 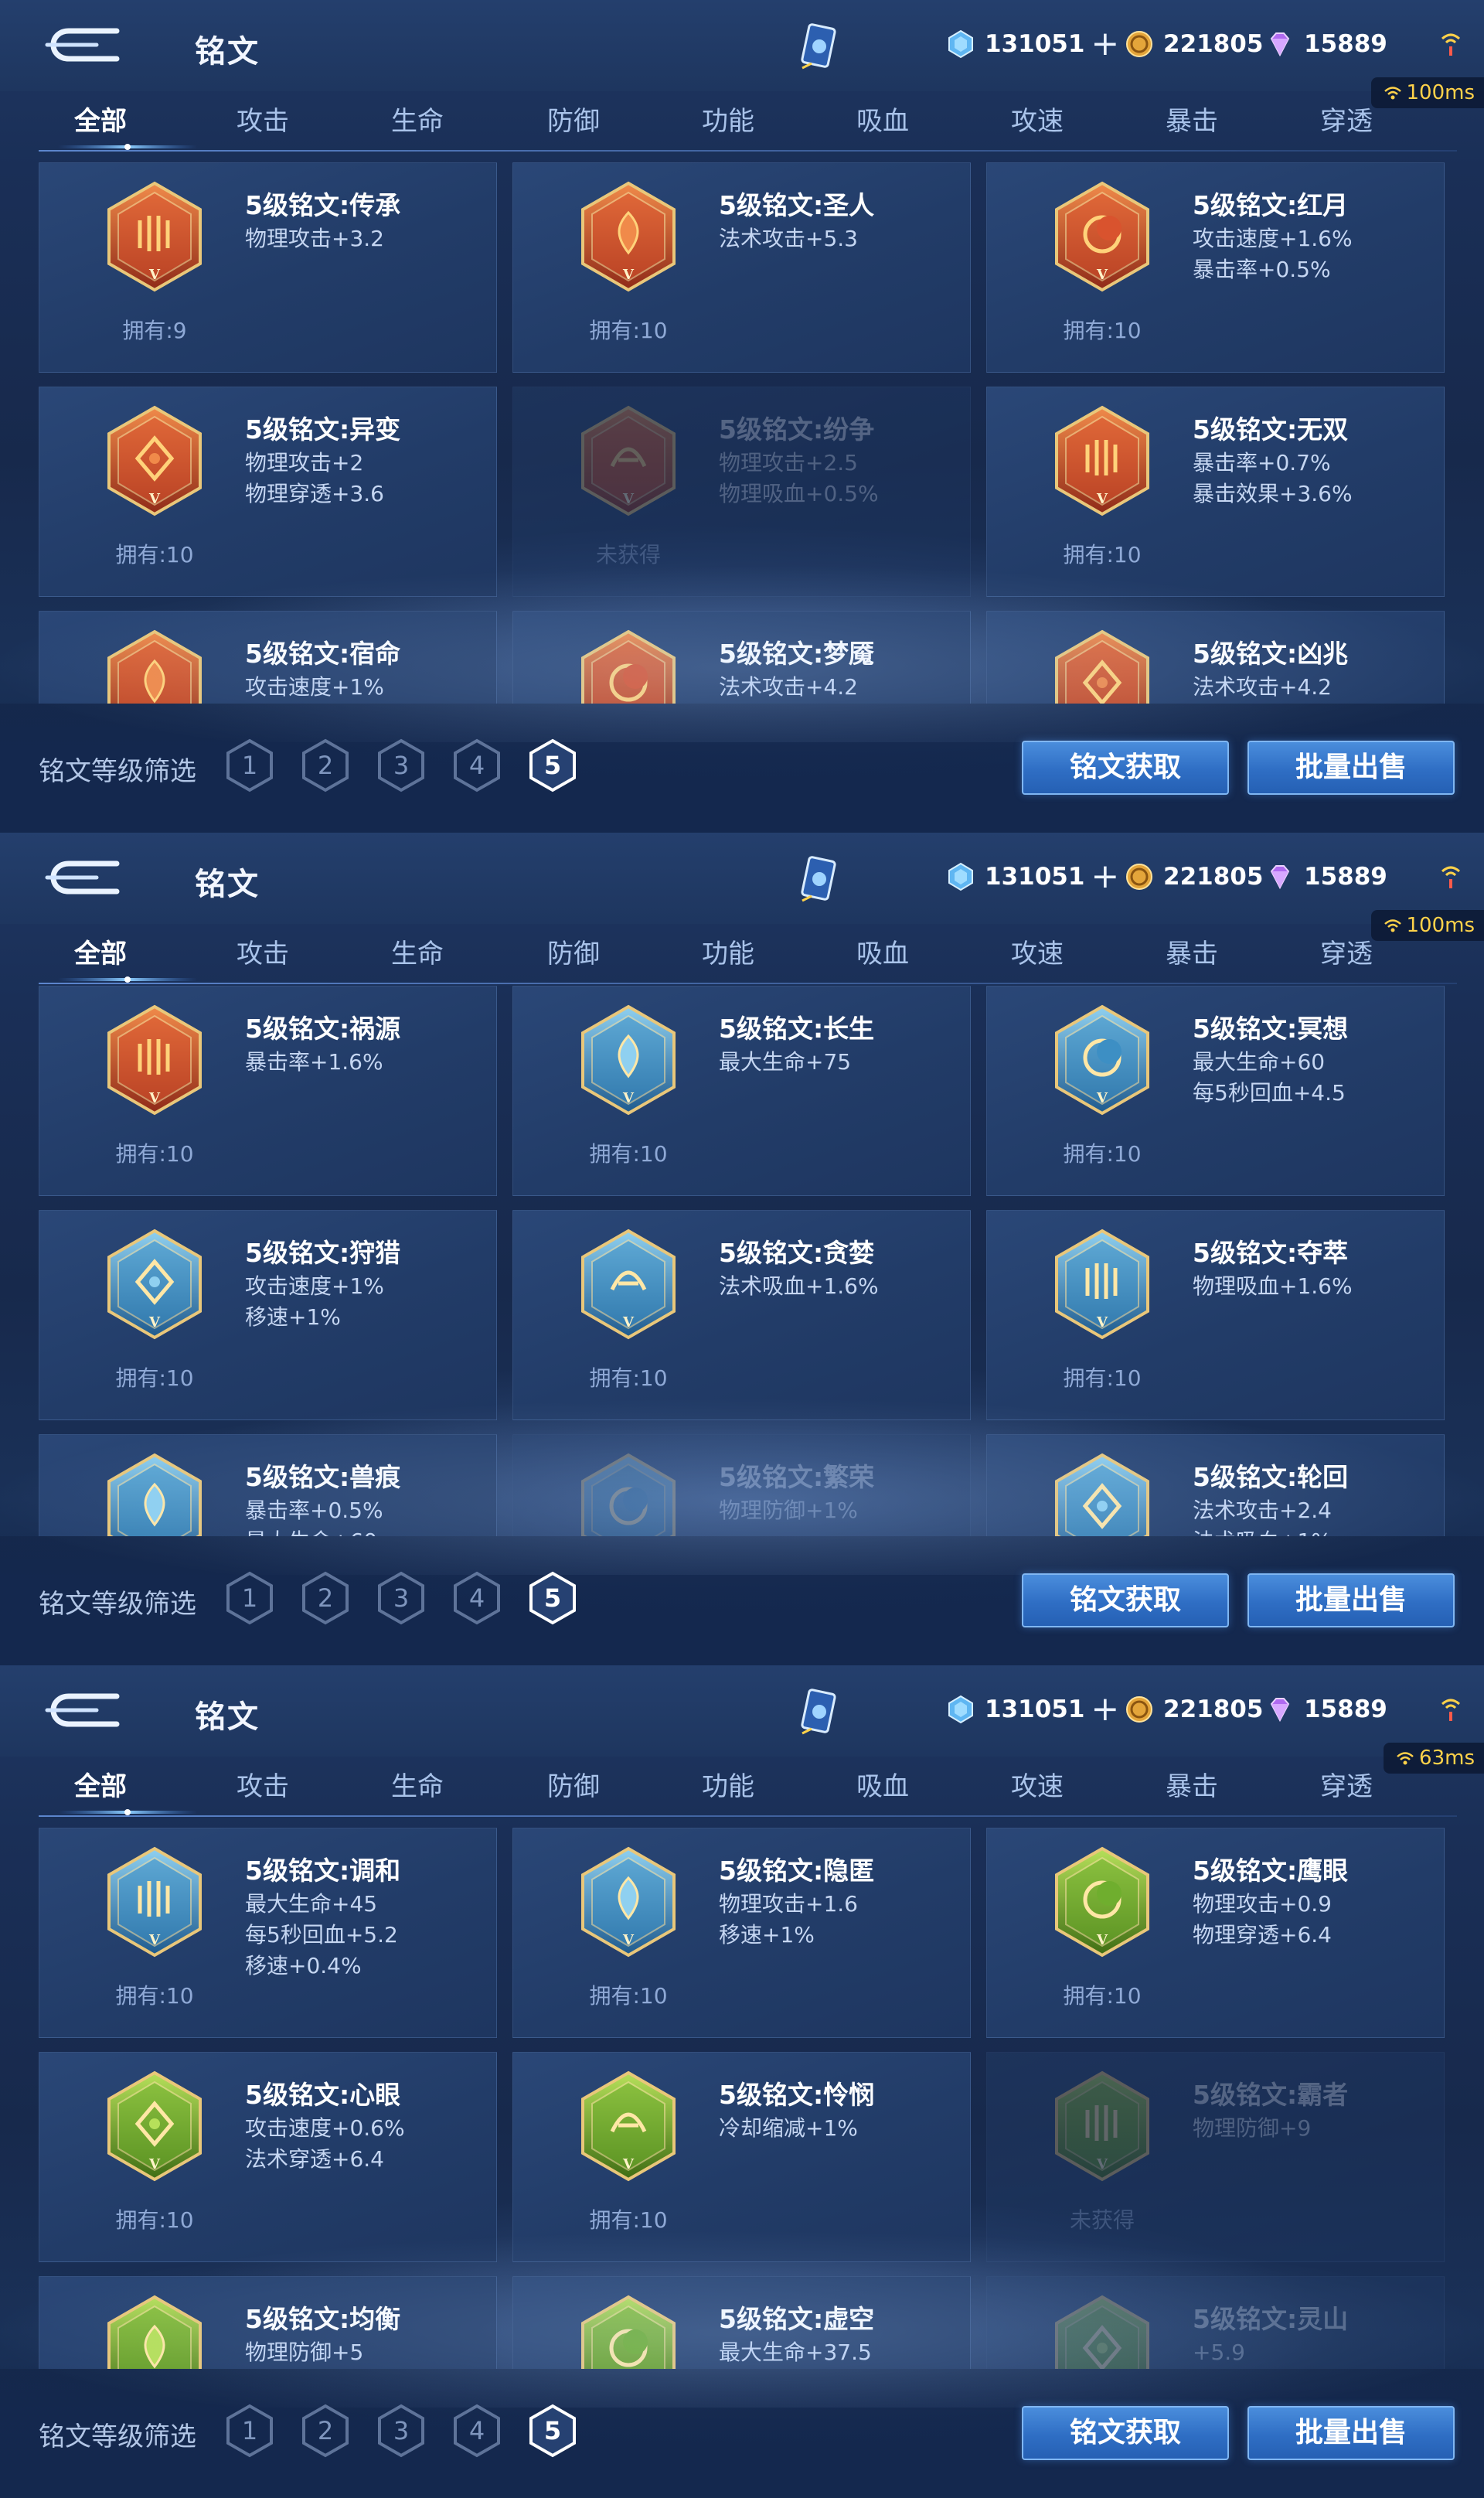 I want to click on category-tabs: 全部攻击生命防御功能吸血攻速暴击穿透, so click(x=748, y=1787).